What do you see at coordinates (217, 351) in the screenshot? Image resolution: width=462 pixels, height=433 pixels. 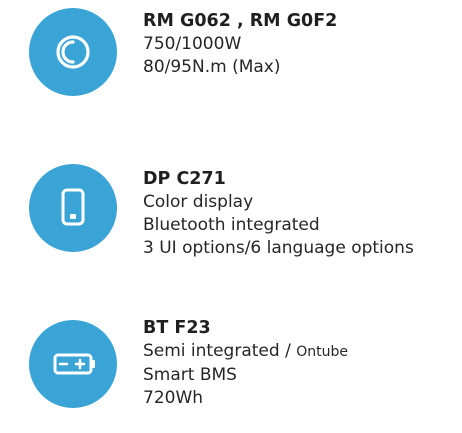 I see `integration-main: Semi integrated /` at bounding box center [217, 351].